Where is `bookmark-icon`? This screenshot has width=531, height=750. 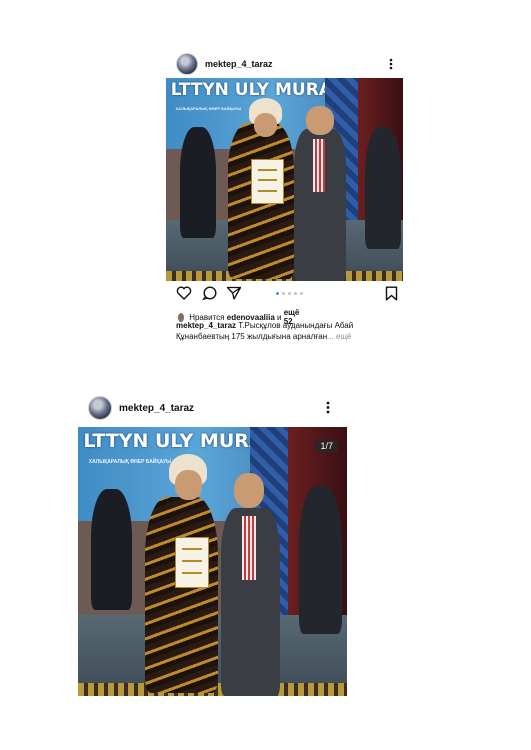
bookmark-icon is located at coordinates (391, 293).